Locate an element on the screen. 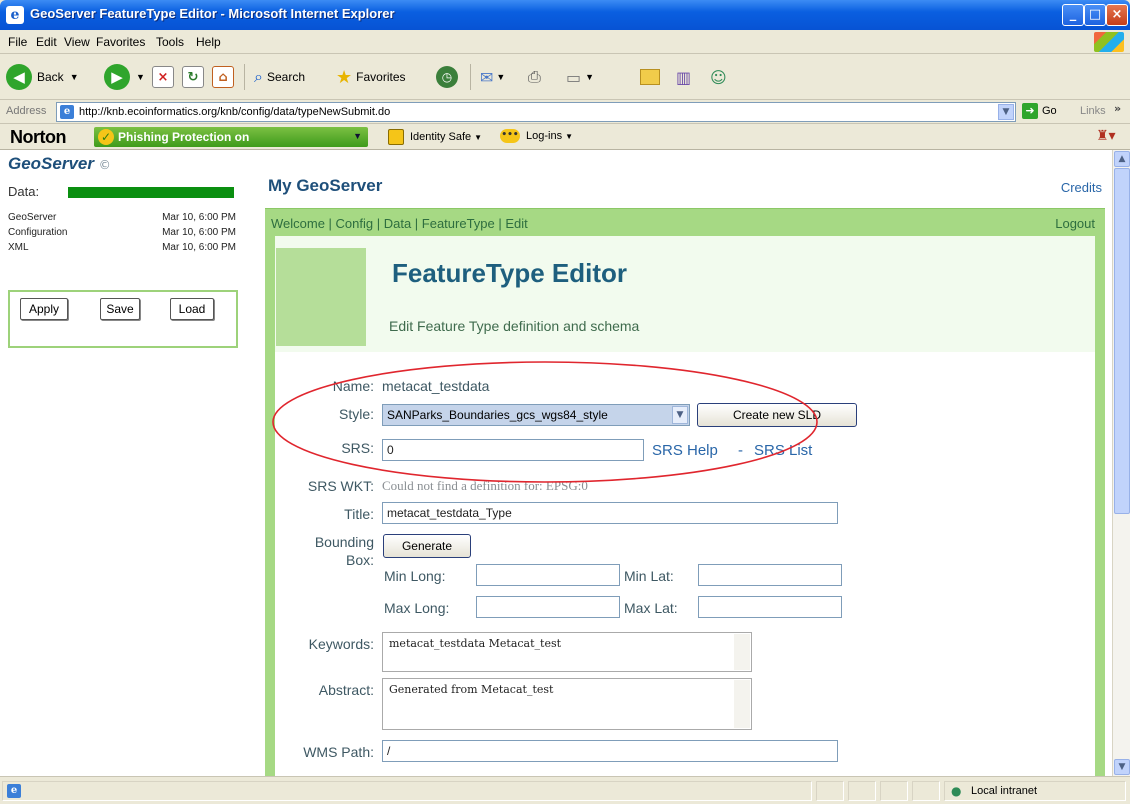 Image resolution: width=1130 pixels, height=804 pixels. links-chevron-icon: » is located at coordinates (1117, 108).